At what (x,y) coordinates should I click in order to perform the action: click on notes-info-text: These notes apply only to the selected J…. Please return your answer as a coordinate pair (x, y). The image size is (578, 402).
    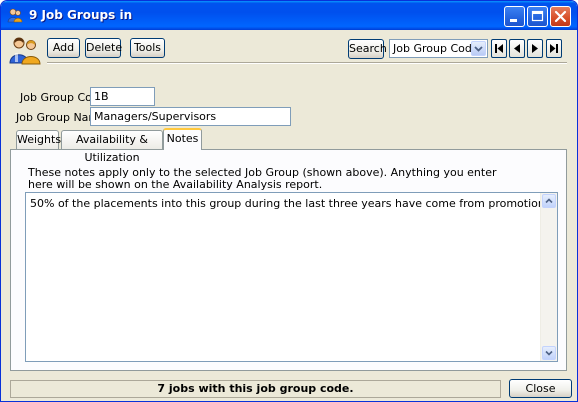
    Looking at the image, I should click on (262, 178).